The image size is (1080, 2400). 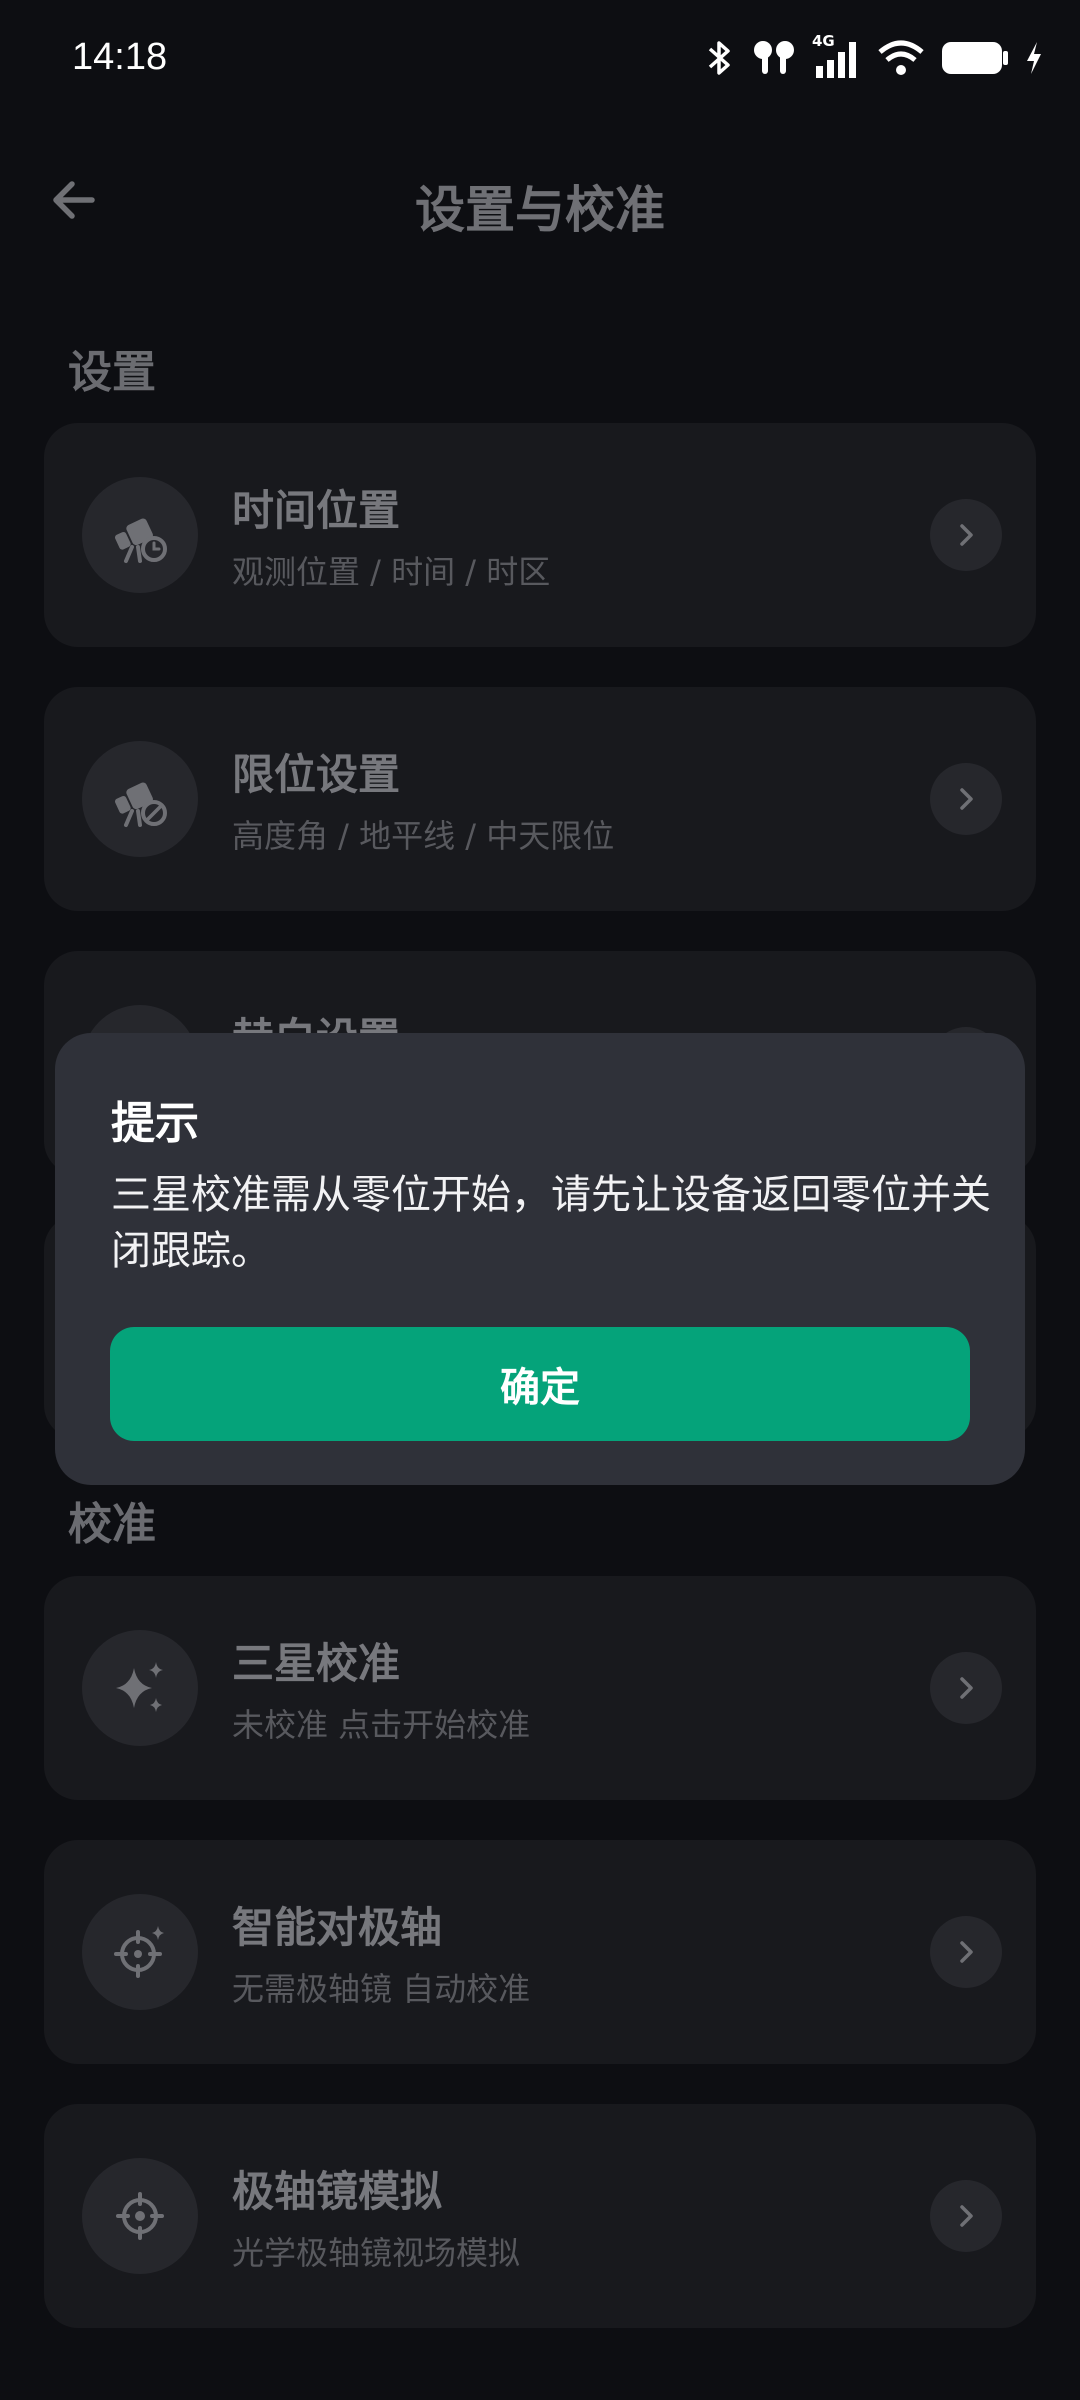 What do you see at coordinates (975, 58) in the screenshot?
I see `battery-icon` at bounding box center [975, 58].